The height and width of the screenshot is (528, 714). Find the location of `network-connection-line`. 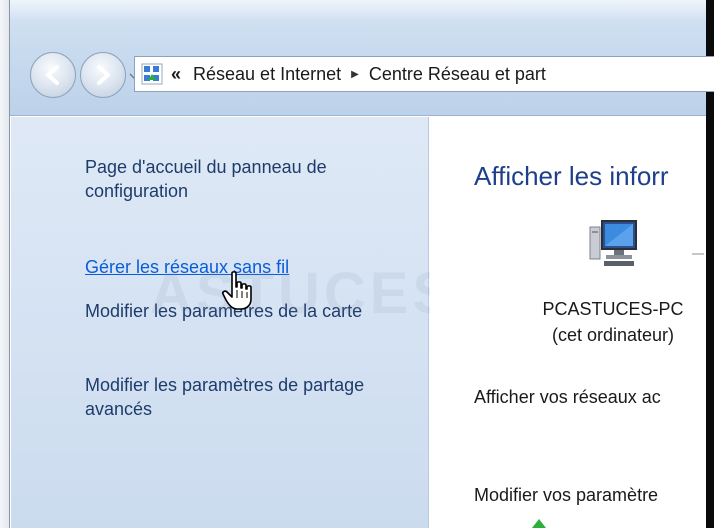

network-connection-line is located at coordinates (698, 254).